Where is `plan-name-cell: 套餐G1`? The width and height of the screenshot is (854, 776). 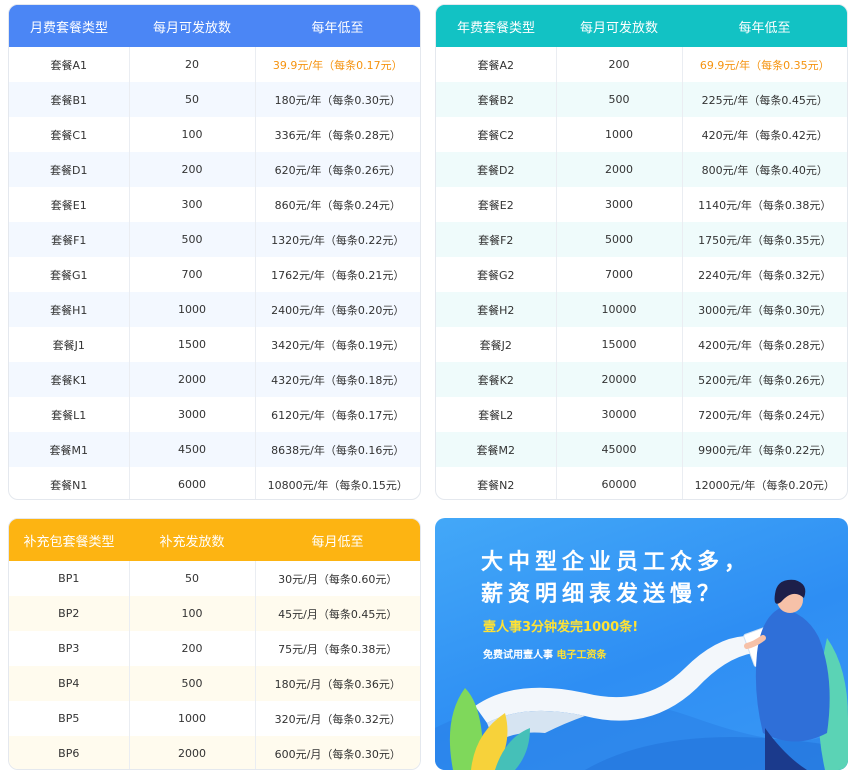
plan-name-cell: 套餐G1 is located at coordinates (68, 275).